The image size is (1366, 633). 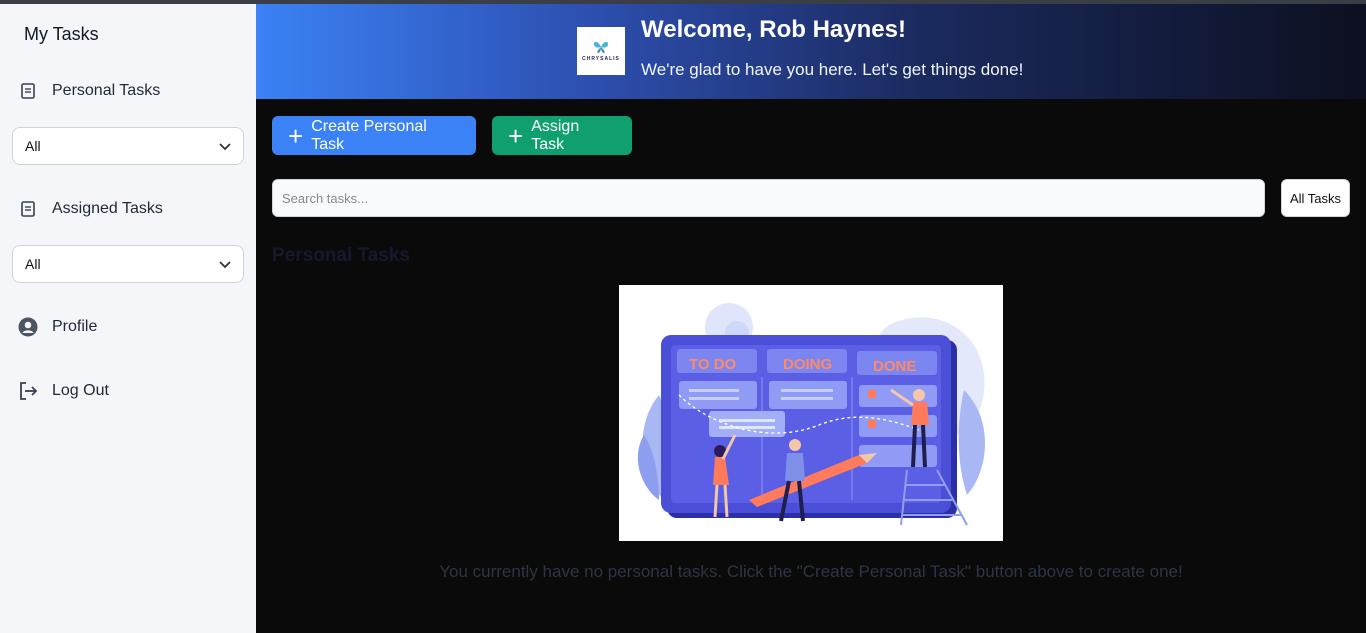 I want to click on sidebar-item-label: Log Out, so click(x=80, y=390).